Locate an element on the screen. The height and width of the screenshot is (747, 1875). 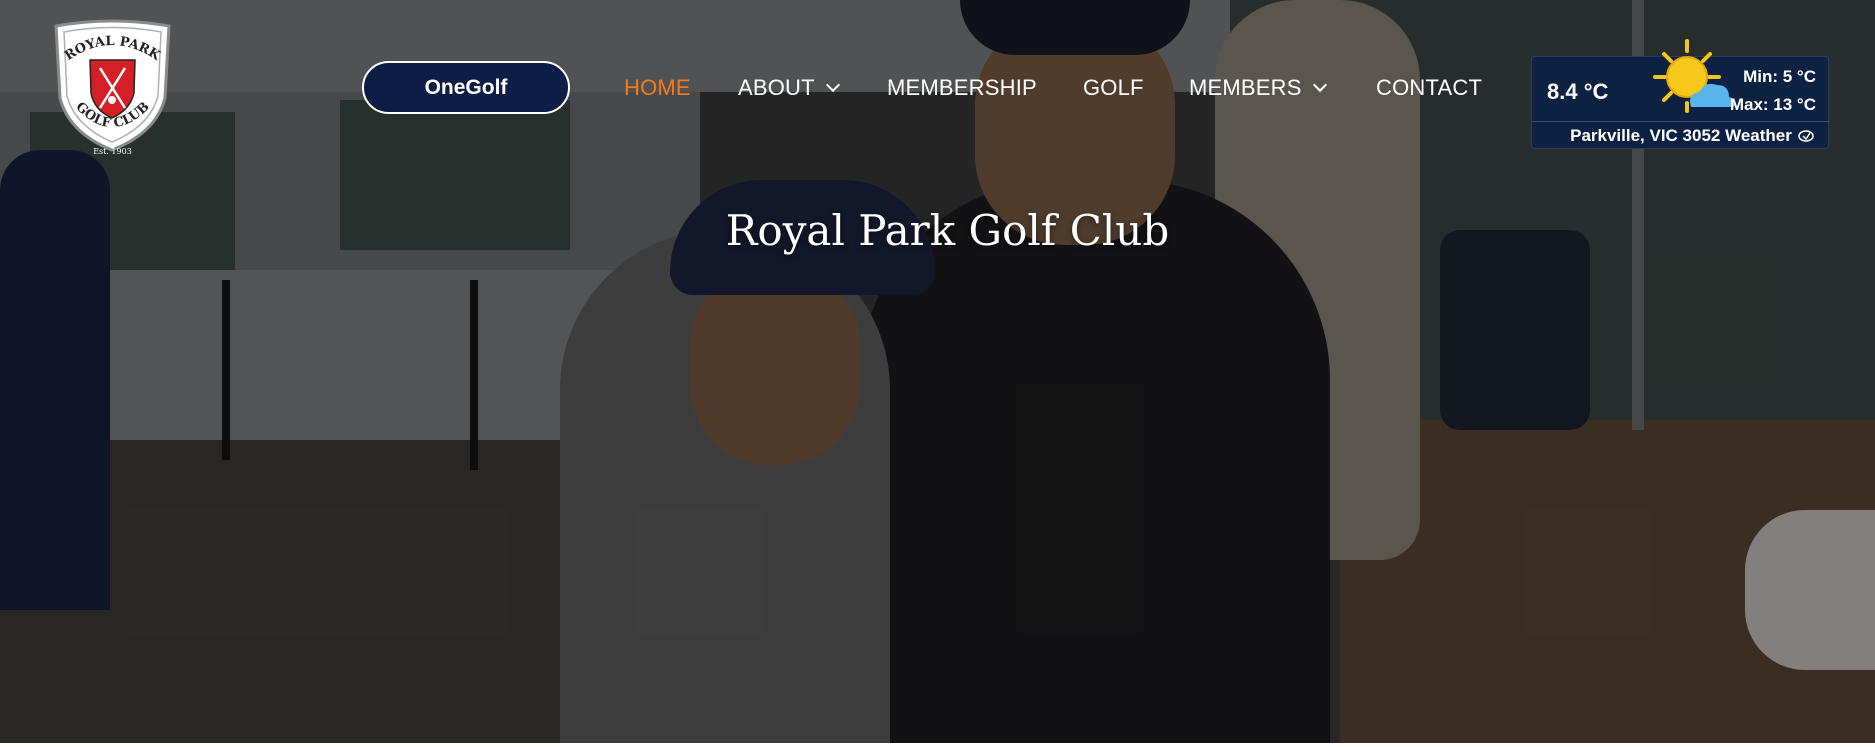
nav-item-golf: GOLF is located at coordinates (1113, 88).